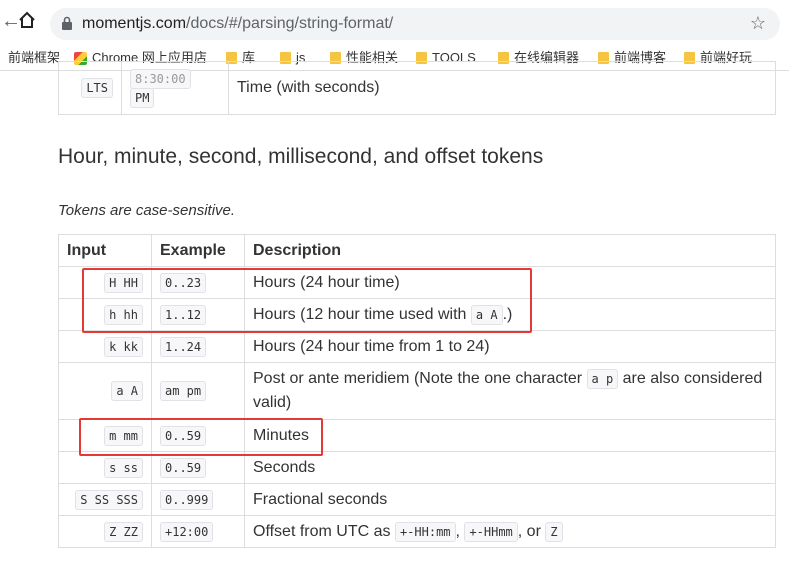 Image resolution: width=789 pixels, height=561 pixels. I want to click on example-code: 8:30:00, so click(160, 78).